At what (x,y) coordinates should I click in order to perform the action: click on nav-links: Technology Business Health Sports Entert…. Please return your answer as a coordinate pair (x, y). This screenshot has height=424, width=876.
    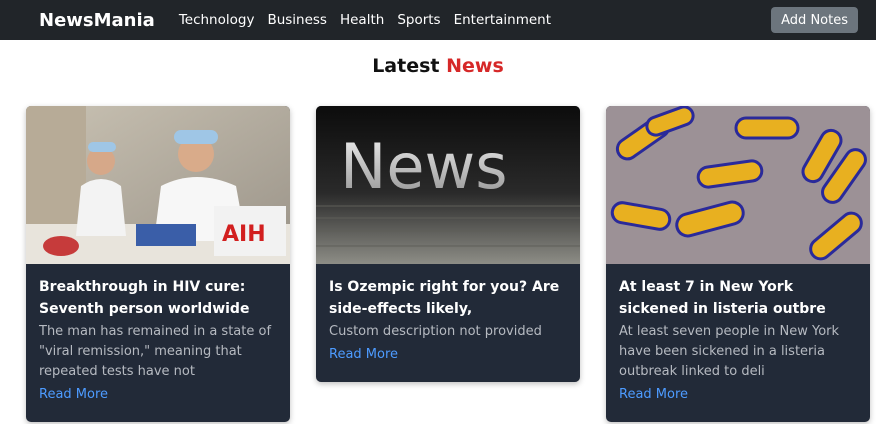
    Looking at the image, I should click on (475, 20).